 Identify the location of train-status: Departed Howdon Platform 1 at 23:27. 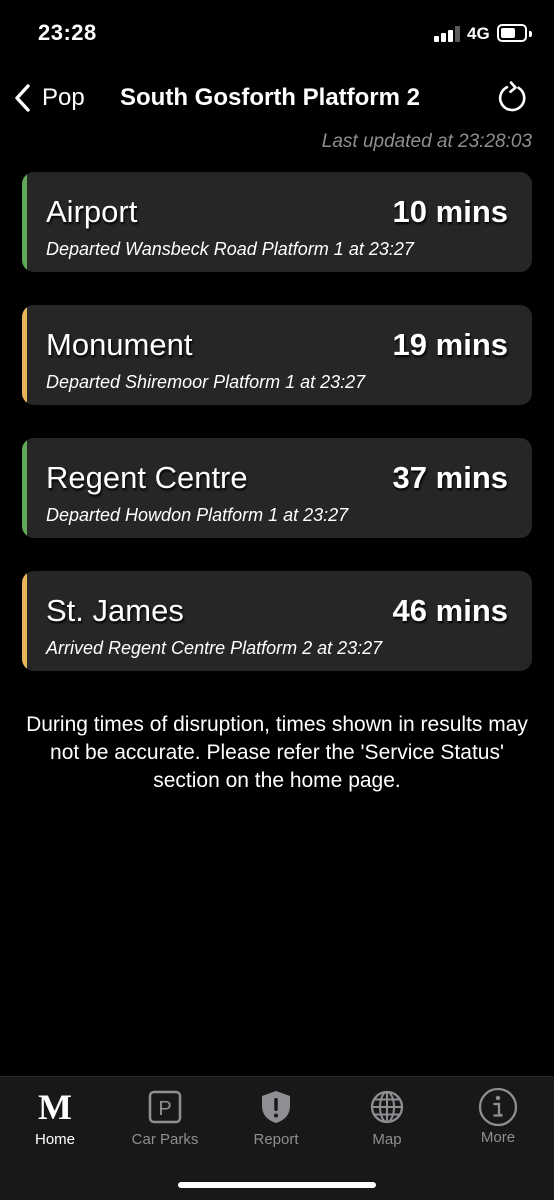
(197, 515).